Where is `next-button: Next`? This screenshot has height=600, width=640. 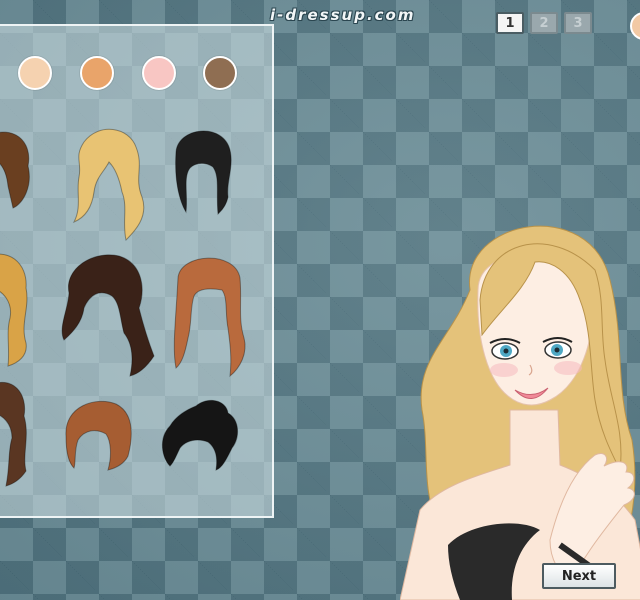
next-button: Next is located at coordinates (579, 576).